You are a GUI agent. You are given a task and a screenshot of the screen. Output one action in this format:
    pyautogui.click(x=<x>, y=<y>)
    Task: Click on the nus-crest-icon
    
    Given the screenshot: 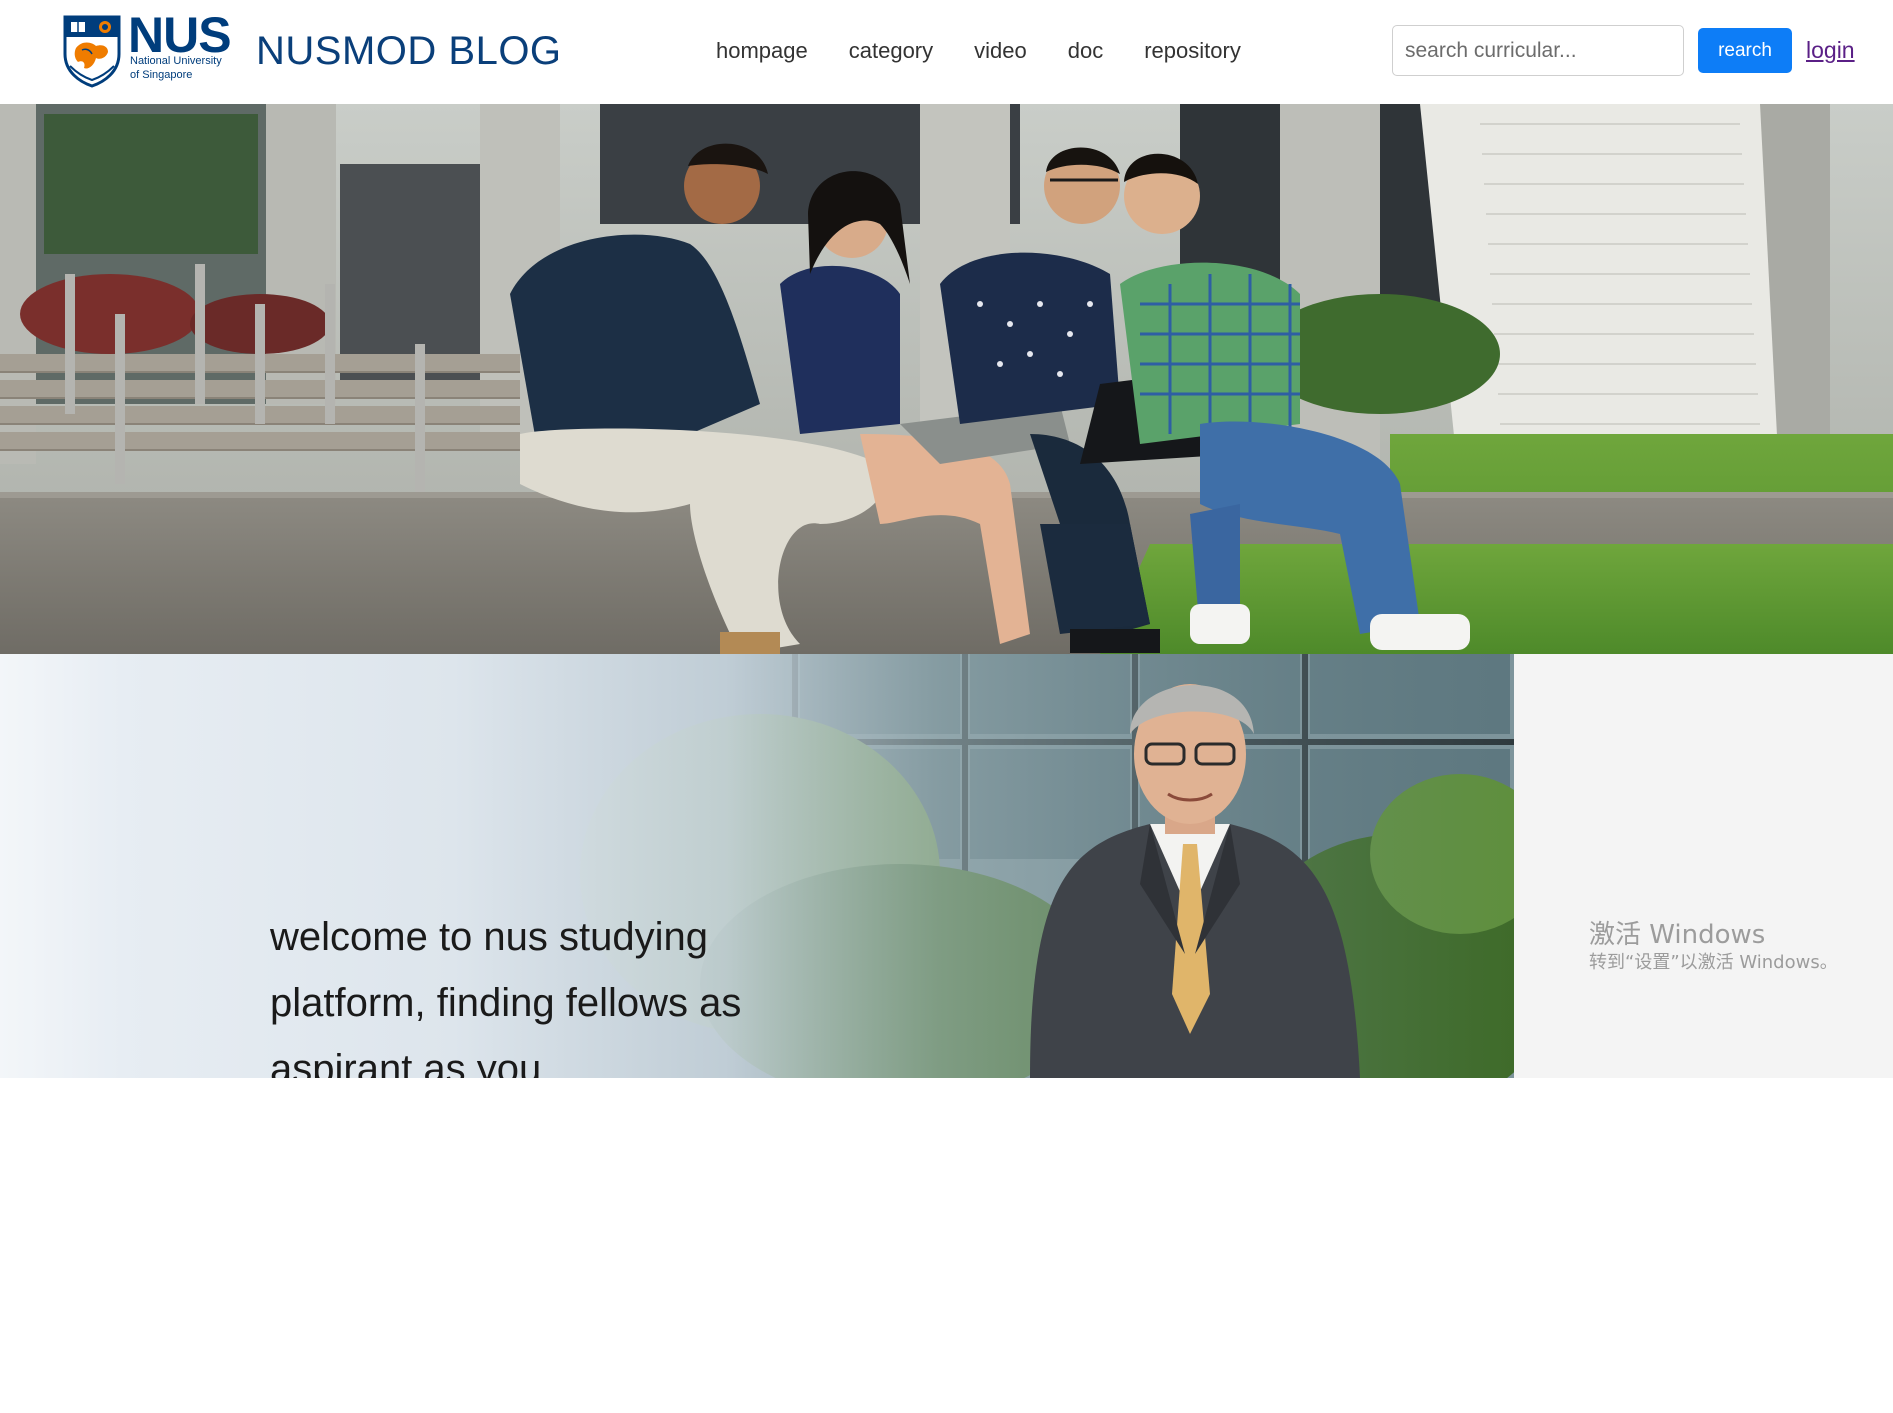 What is the action you would take?
    pyautogui.click(x=92, y=51)
    